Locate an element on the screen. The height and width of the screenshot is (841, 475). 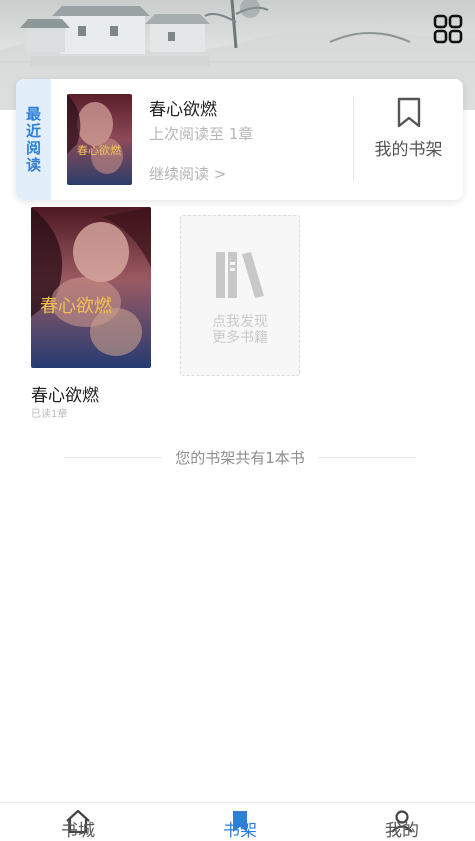
grid-menu-button is located at coordinates (448, 29).